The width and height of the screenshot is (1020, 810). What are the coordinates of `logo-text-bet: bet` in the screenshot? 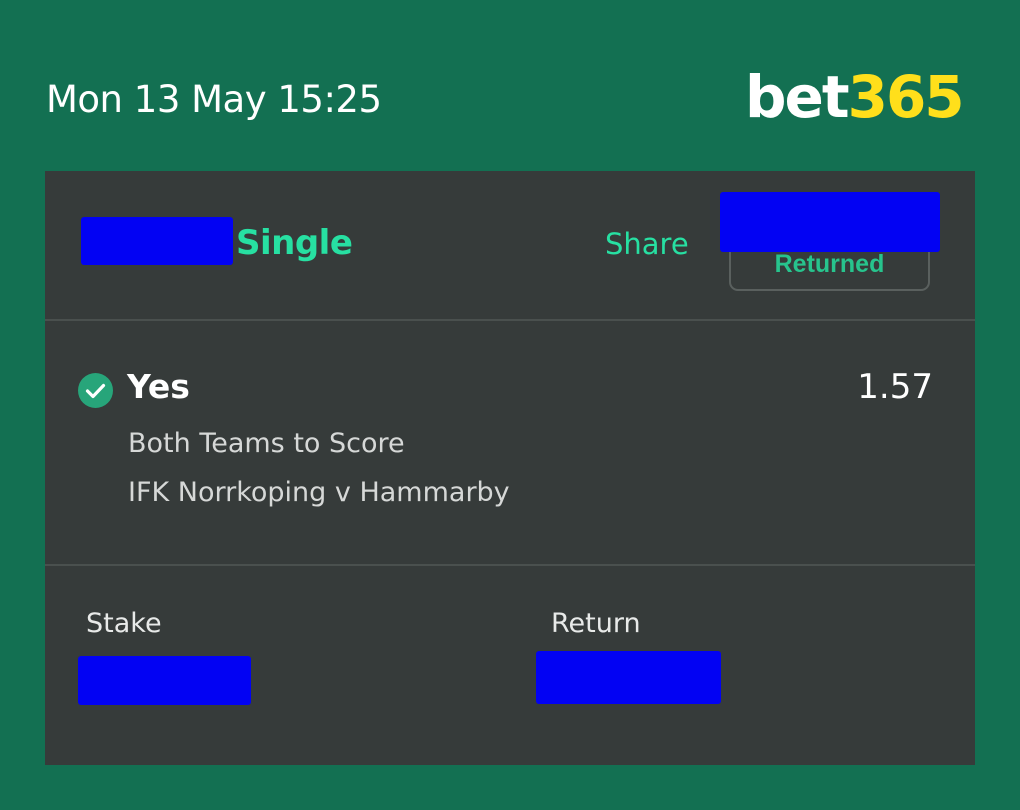 It's located at (797, 97).